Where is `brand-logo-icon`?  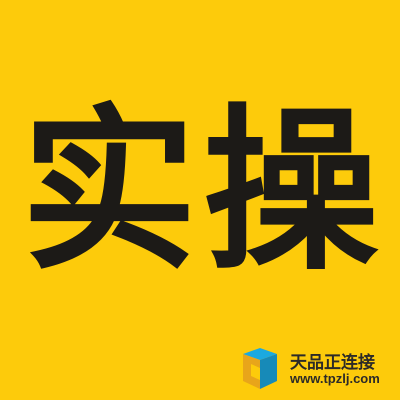
brand-logo-icon is located at coordinates (260, 368).